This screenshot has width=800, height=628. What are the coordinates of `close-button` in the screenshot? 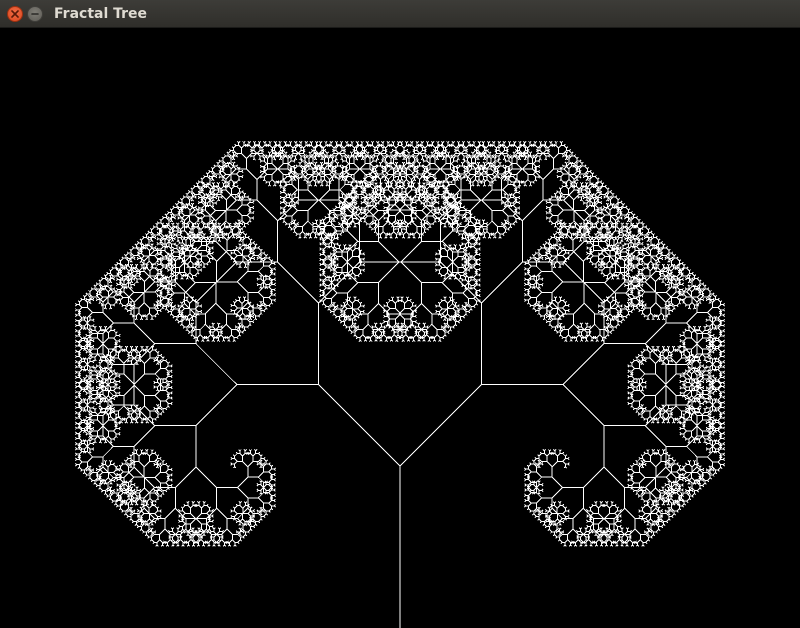 It's located at (15, 14).